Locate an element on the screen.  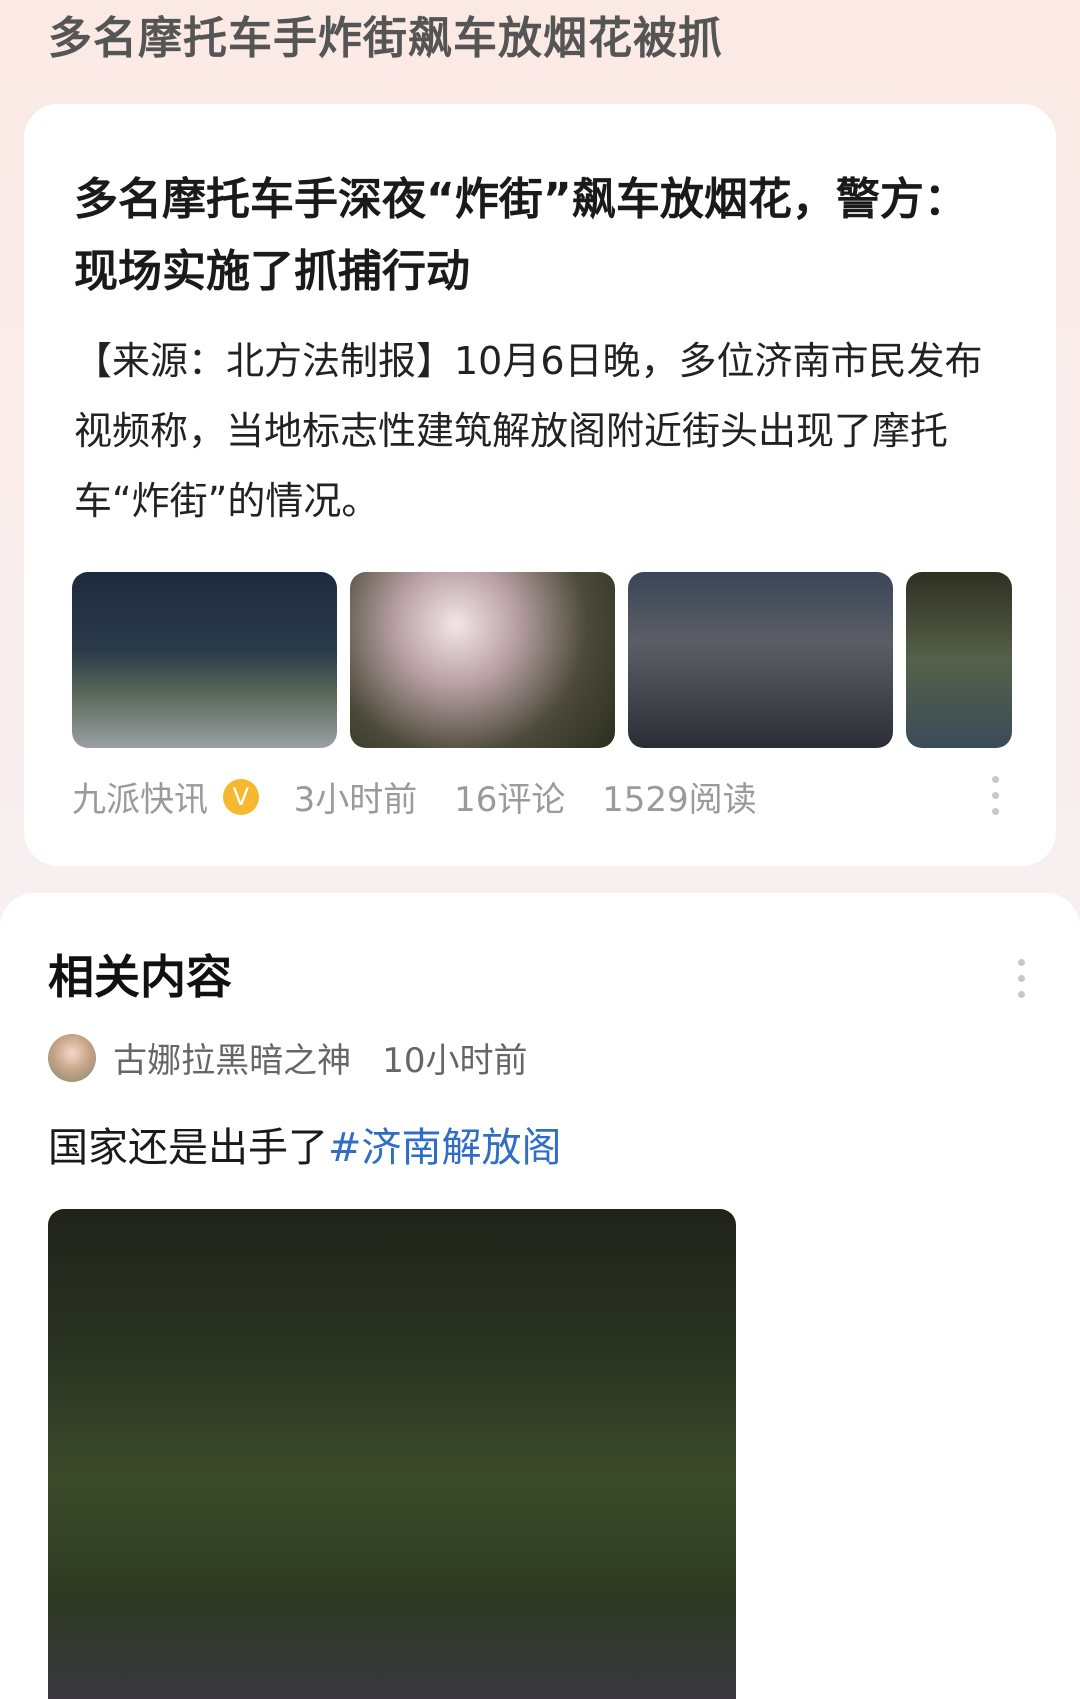
hashtag-link: #济南解放阁 is located at coordinates (445, 1148).